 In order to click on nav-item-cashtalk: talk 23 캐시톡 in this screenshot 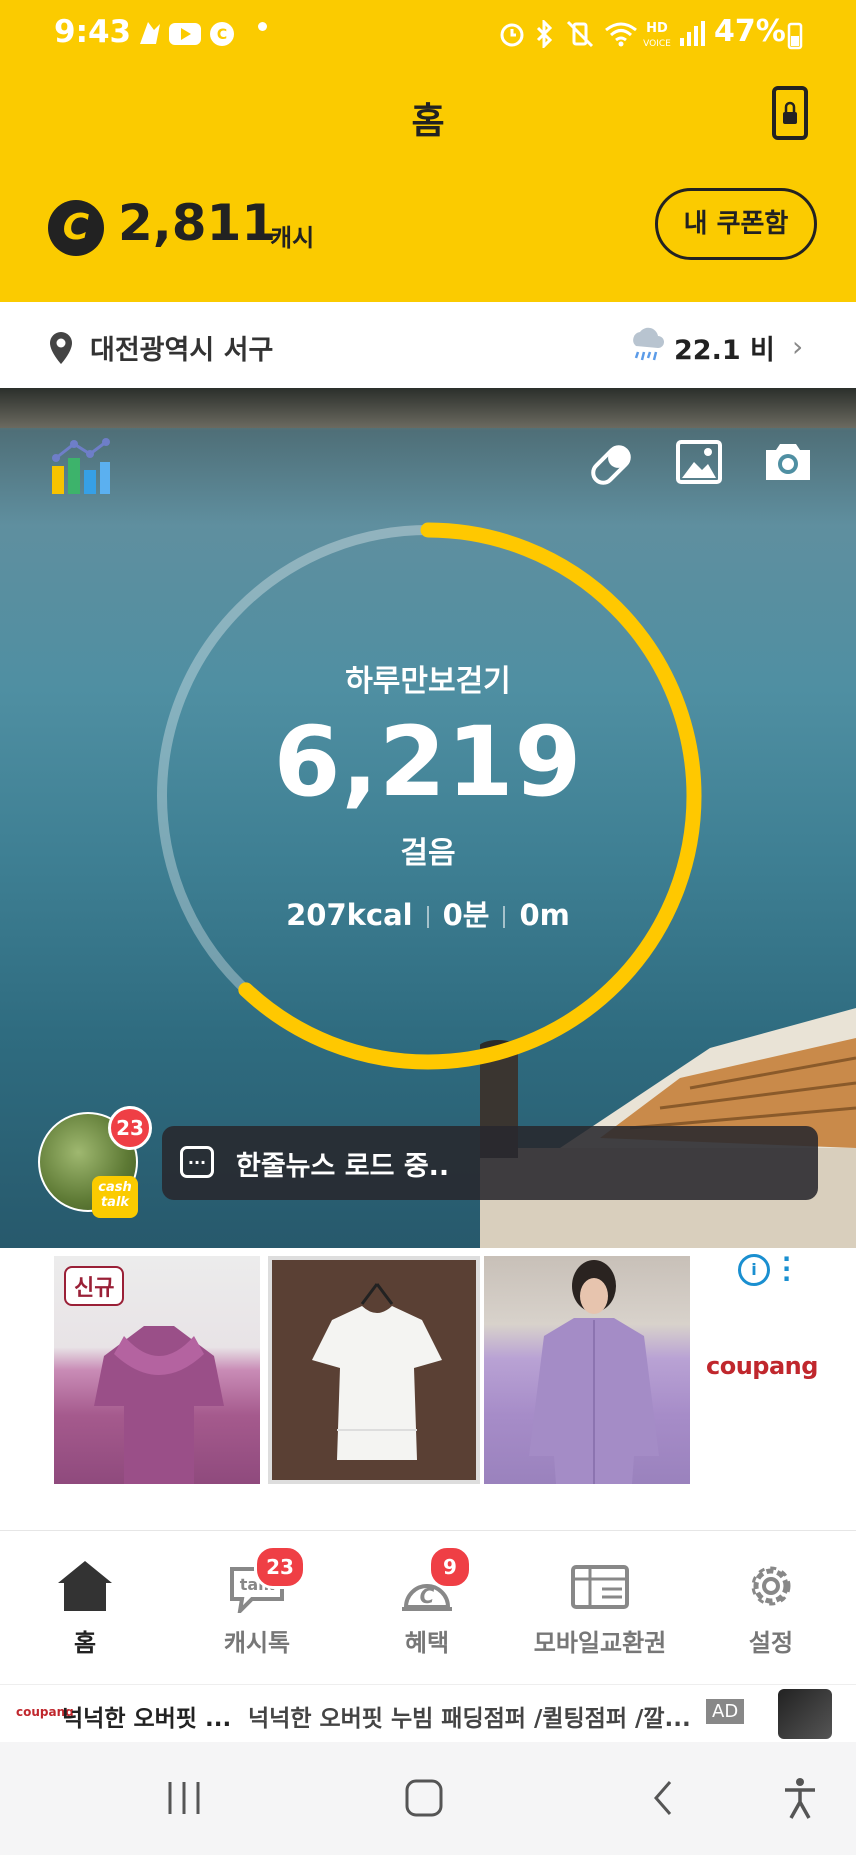, I will do `click(257, 1608)`.